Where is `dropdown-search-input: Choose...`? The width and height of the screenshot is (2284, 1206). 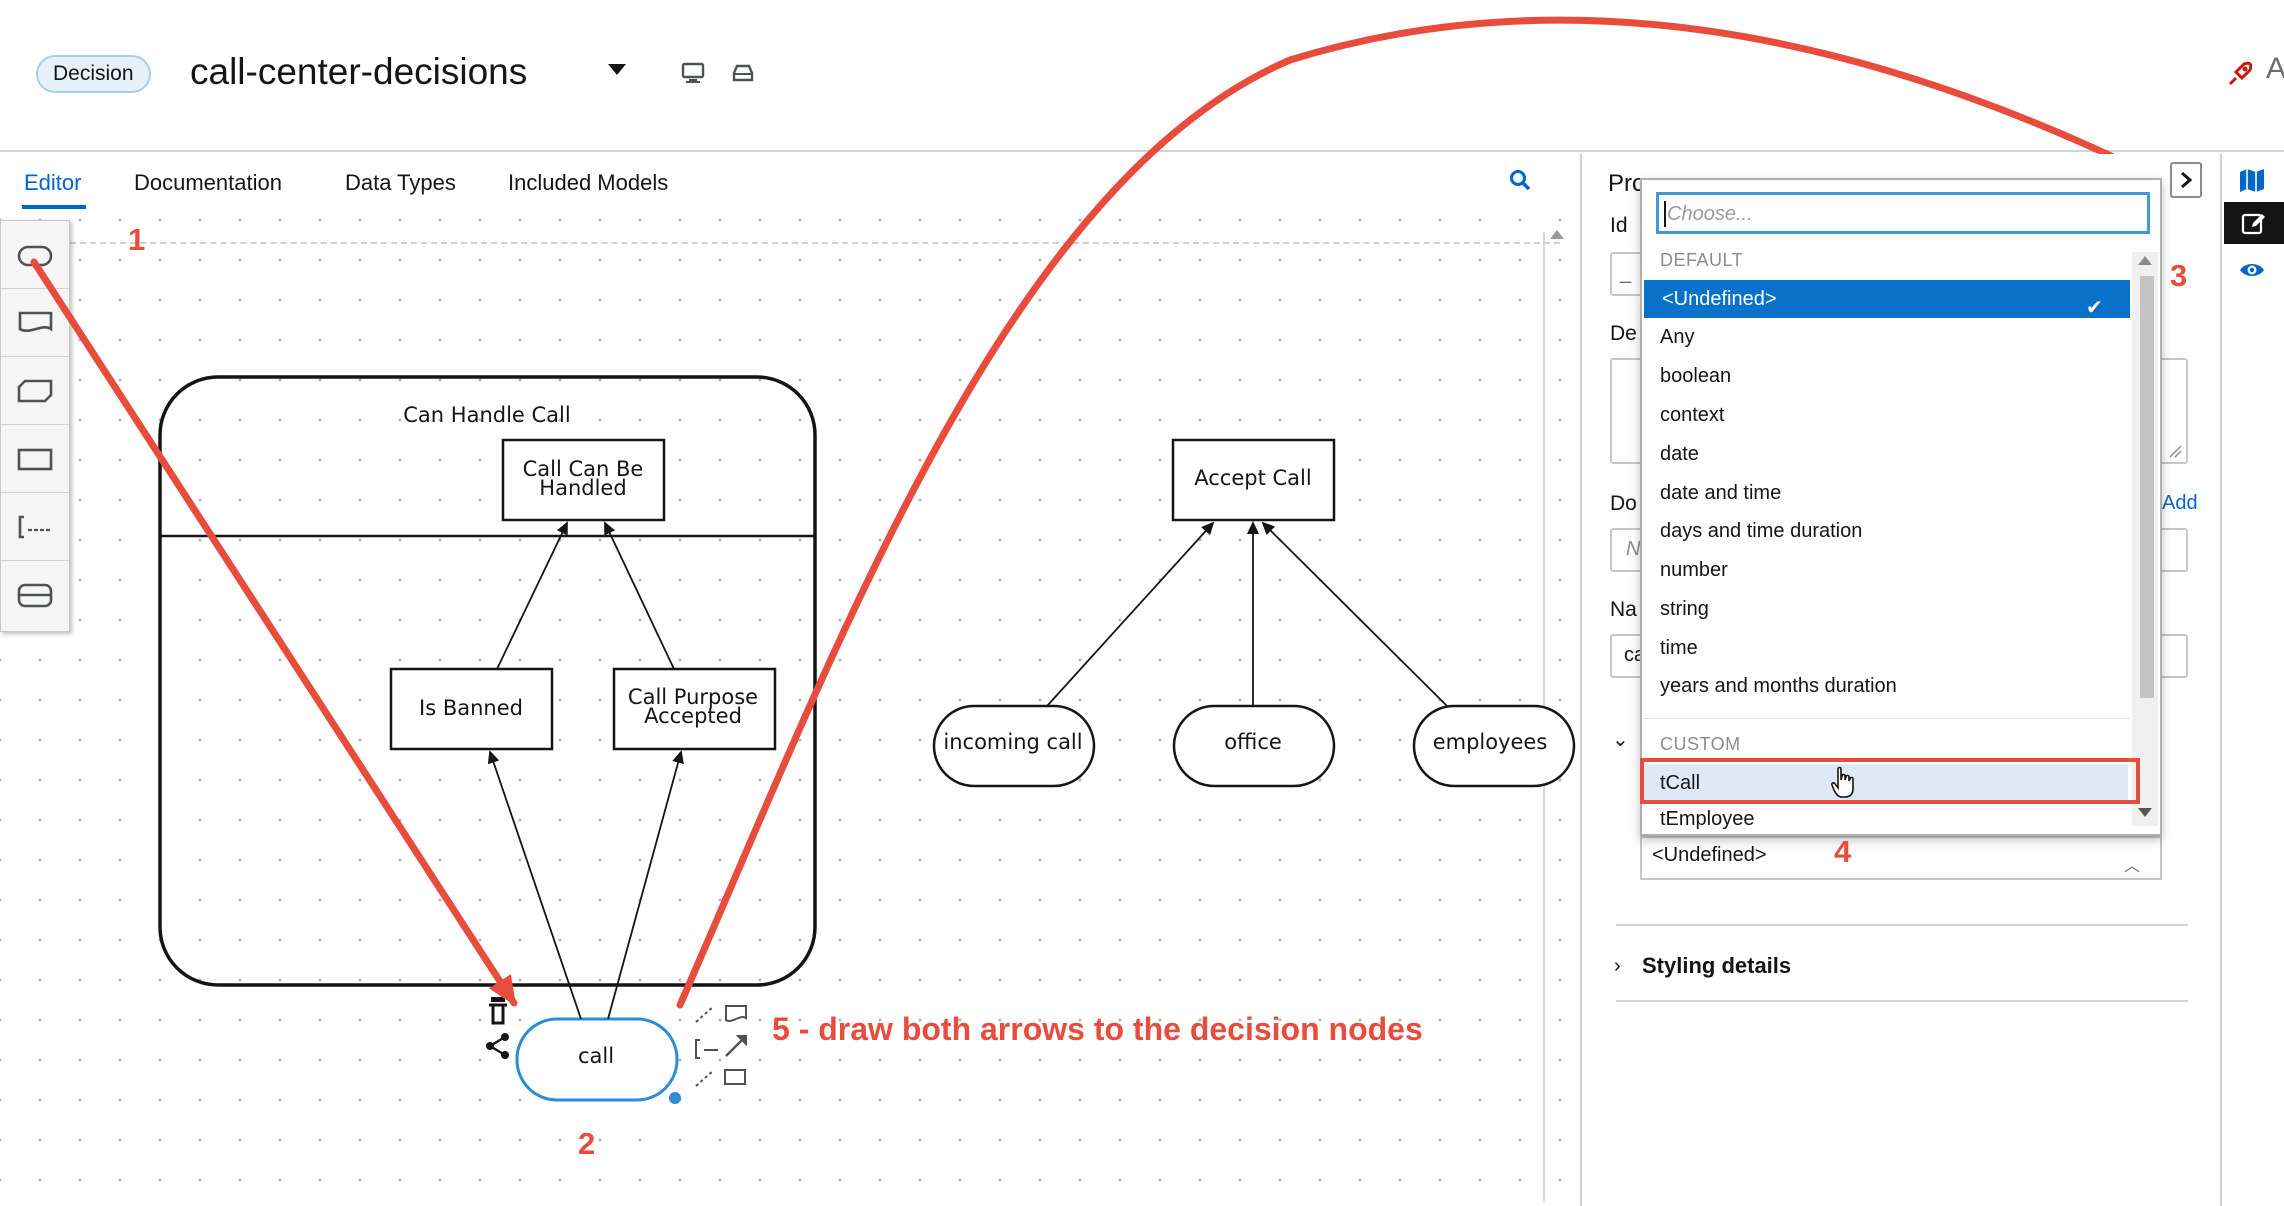
dropdown-search-input: Choose... is located at coordinates (1903, 213).